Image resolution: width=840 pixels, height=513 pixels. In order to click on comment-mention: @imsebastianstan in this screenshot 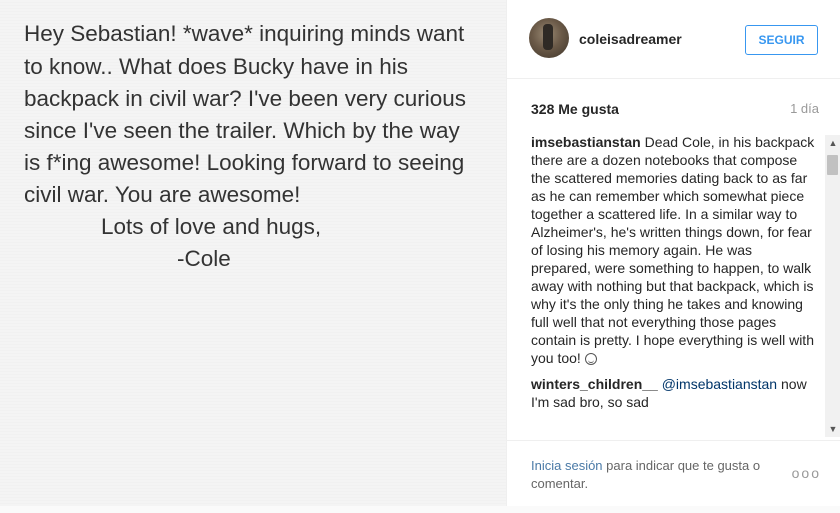, I will do `click(719, 384)`.